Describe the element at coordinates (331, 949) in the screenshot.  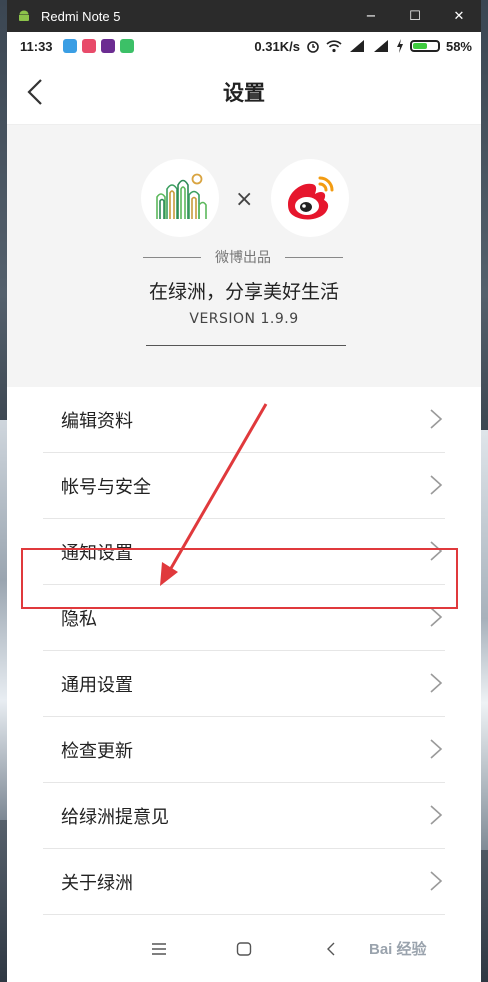
I see `back-nav-icon` at that location.